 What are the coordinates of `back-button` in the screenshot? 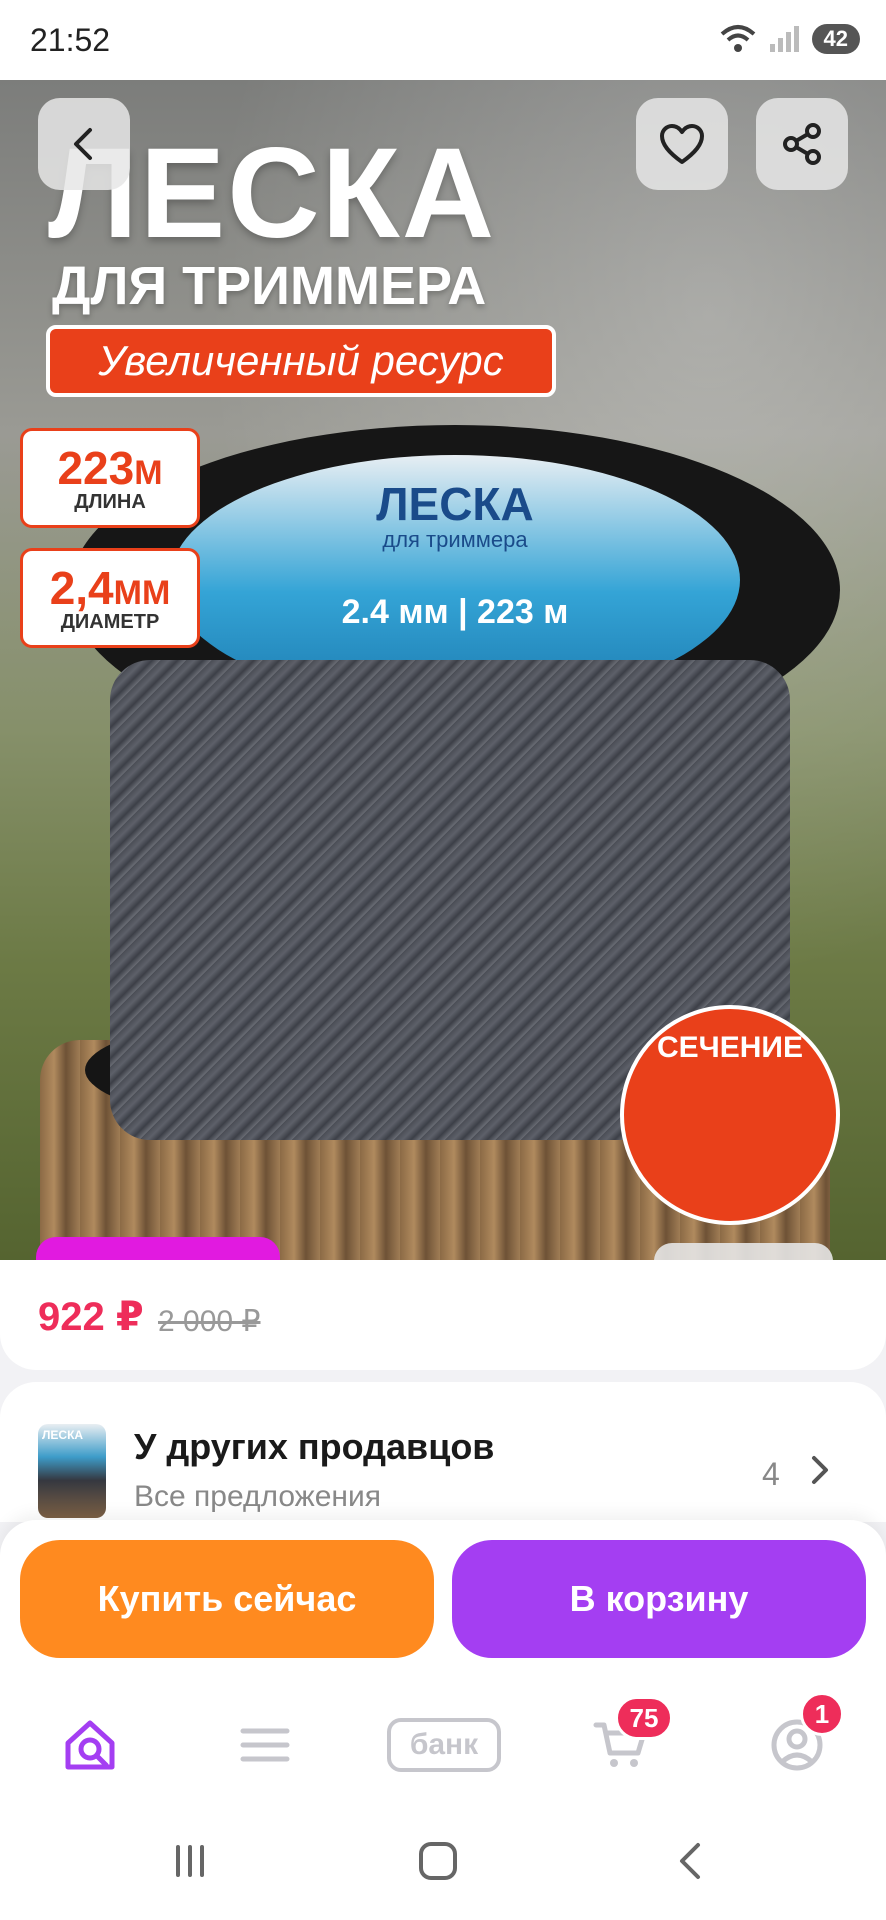 It's located at (84, 144).